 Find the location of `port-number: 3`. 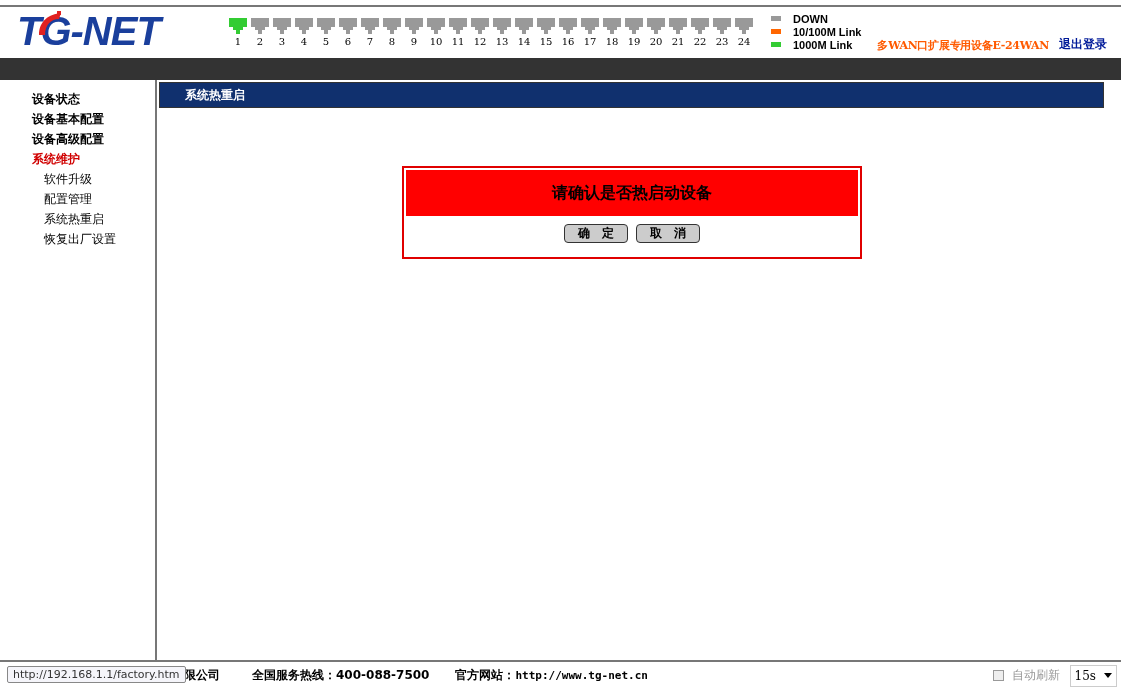

port-number: 3 is located at coordinates (282, 41).